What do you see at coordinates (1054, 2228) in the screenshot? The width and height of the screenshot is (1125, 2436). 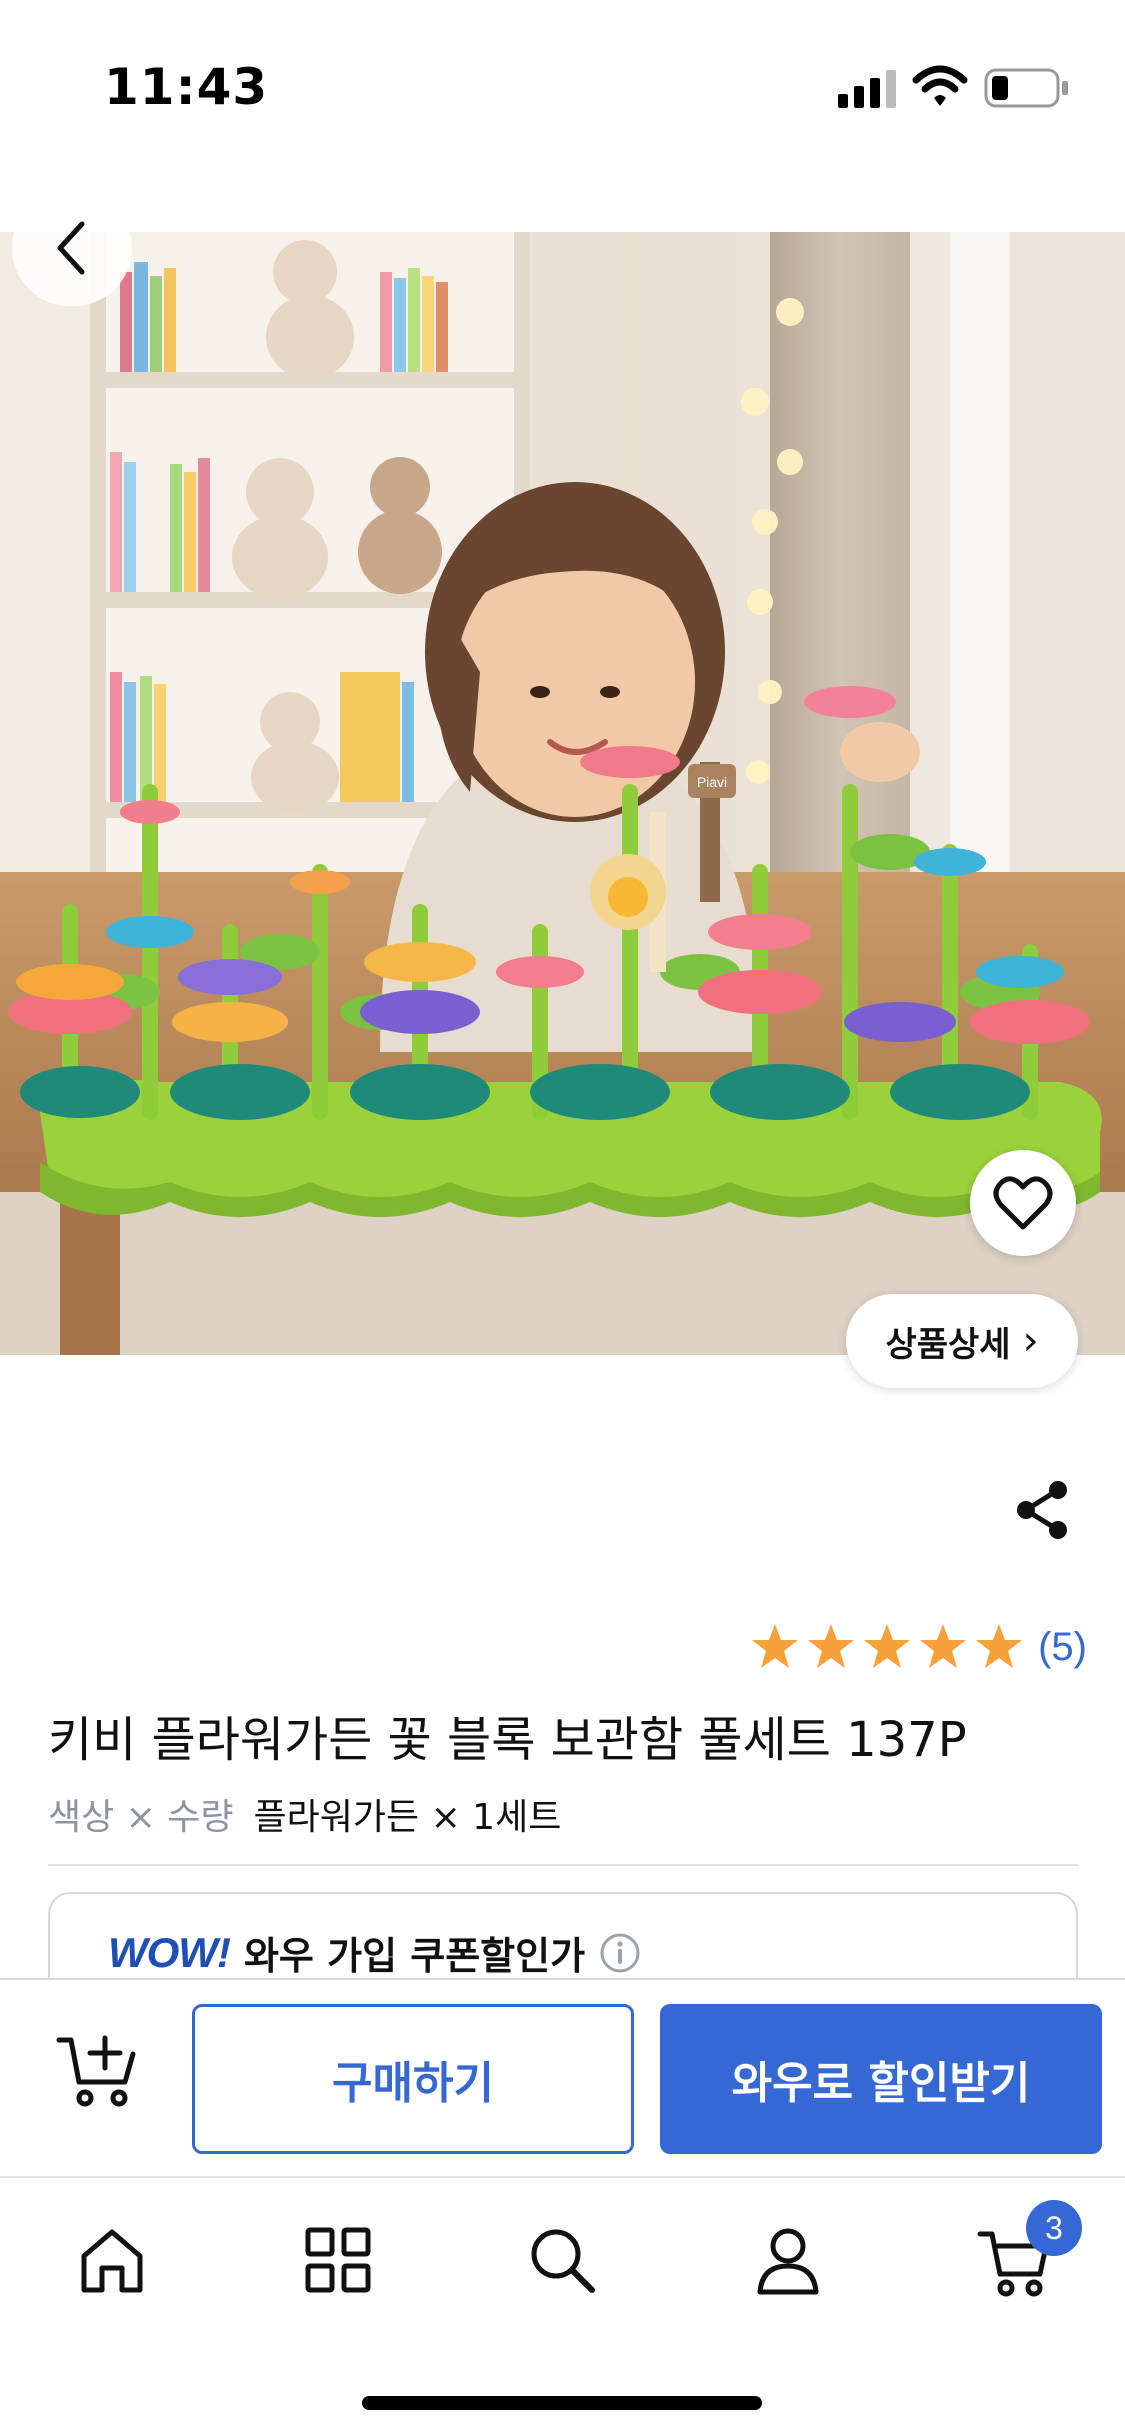 I see `cart-count-badge: 3` at bounding box center [1054, 2228].